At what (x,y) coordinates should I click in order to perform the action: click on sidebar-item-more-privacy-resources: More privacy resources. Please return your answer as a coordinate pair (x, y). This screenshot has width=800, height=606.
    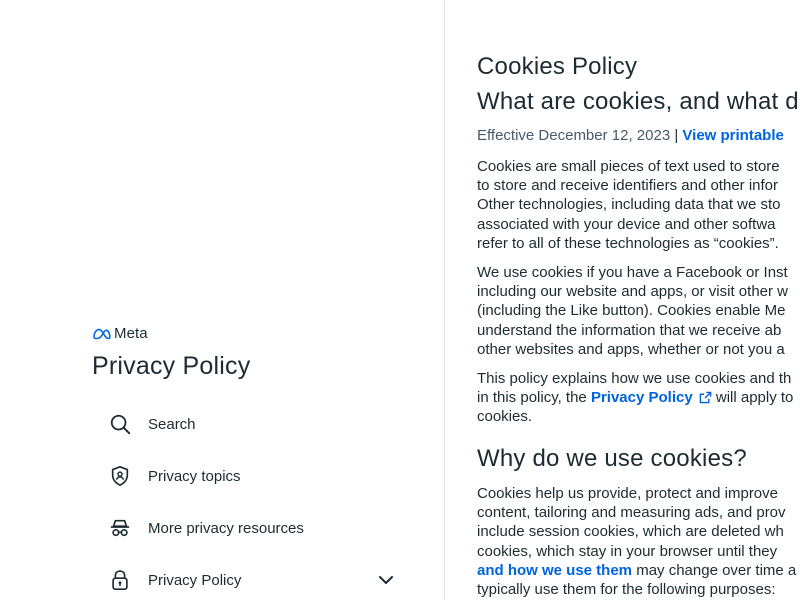
    Looking at the image, I should click on (252, 528).